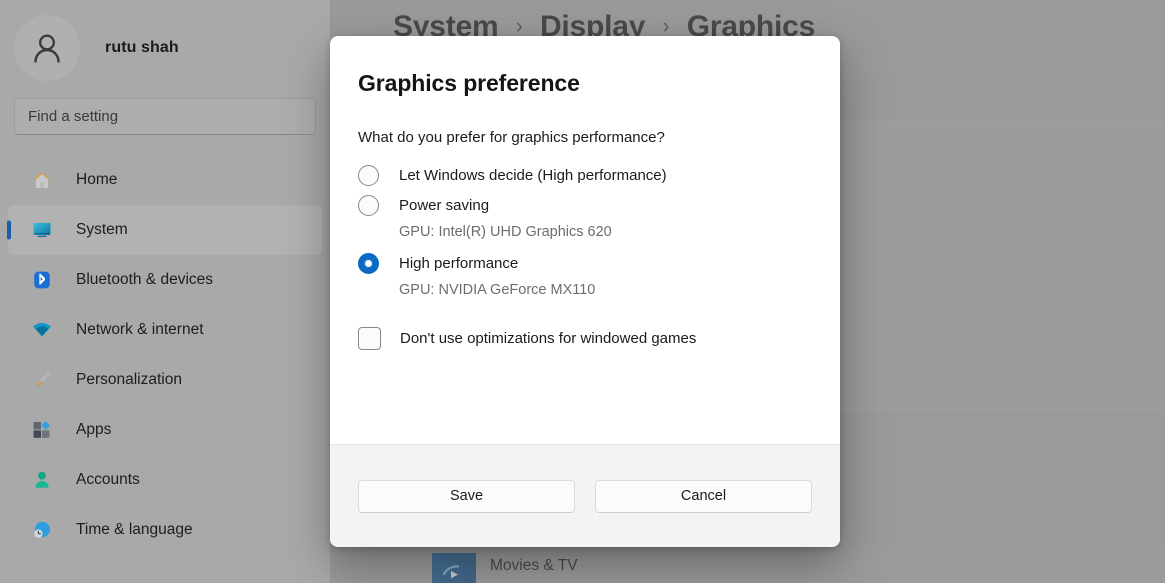  I want to click on sidebar-item-label: System, so click(102, 229).